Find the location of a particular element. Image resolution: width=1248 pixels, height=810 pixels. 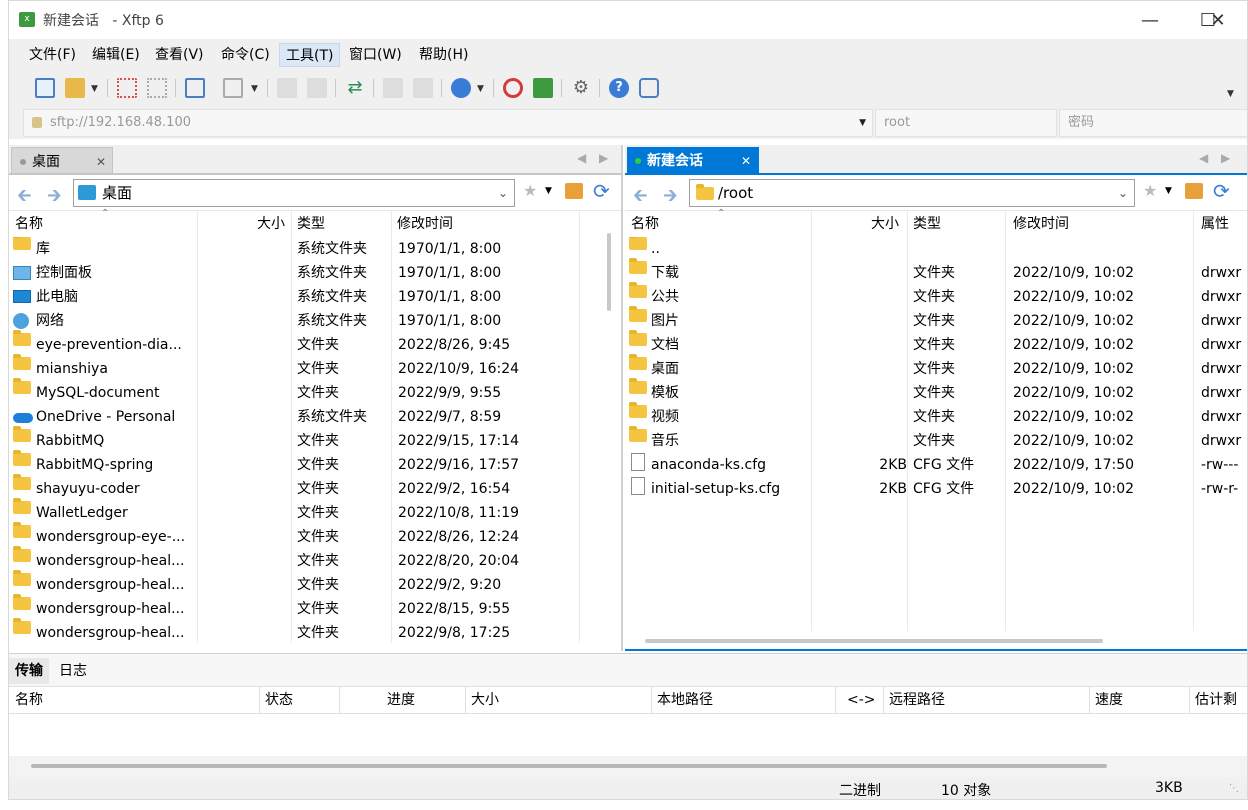

toolbar-overflow-icon: ▼ is located at coordinates (1230, 94).